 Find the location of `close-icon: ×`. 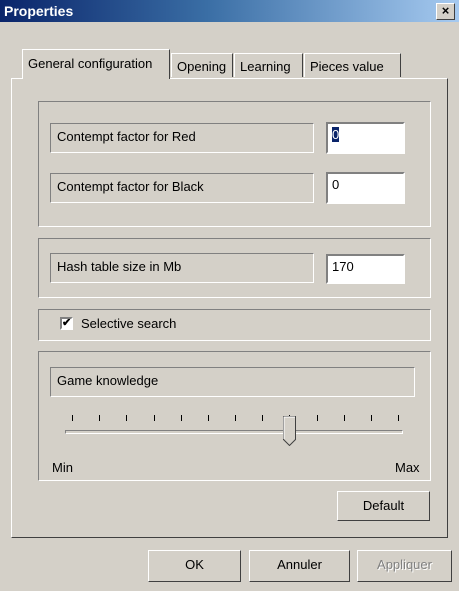

close-icon: × is located at coordinates (446, 10).